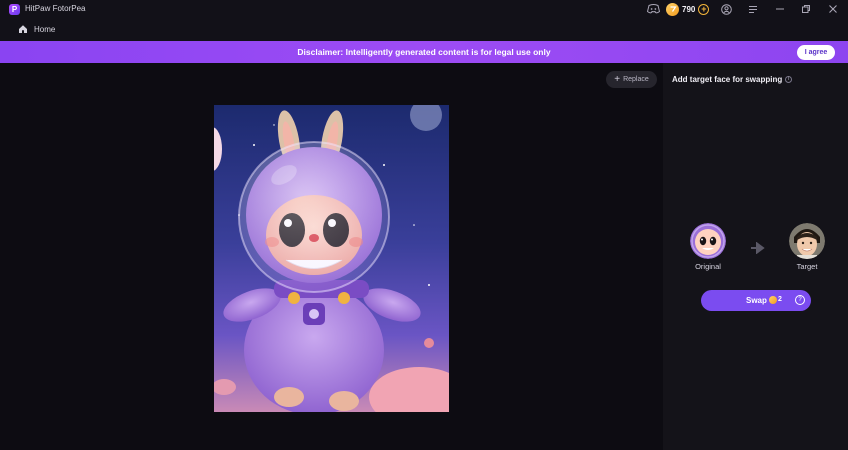 Image resolution: width=848 pixels, height=450 pixels. Describe the element at coordinates (758, 250) in the screenshot. I see `arrow-right-icon` at that location.